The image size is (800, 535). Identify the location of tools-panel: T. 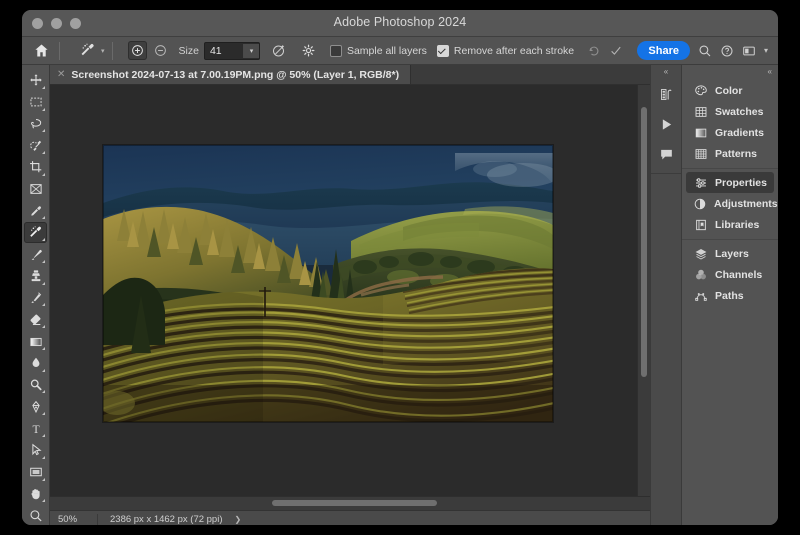
(36, 295).